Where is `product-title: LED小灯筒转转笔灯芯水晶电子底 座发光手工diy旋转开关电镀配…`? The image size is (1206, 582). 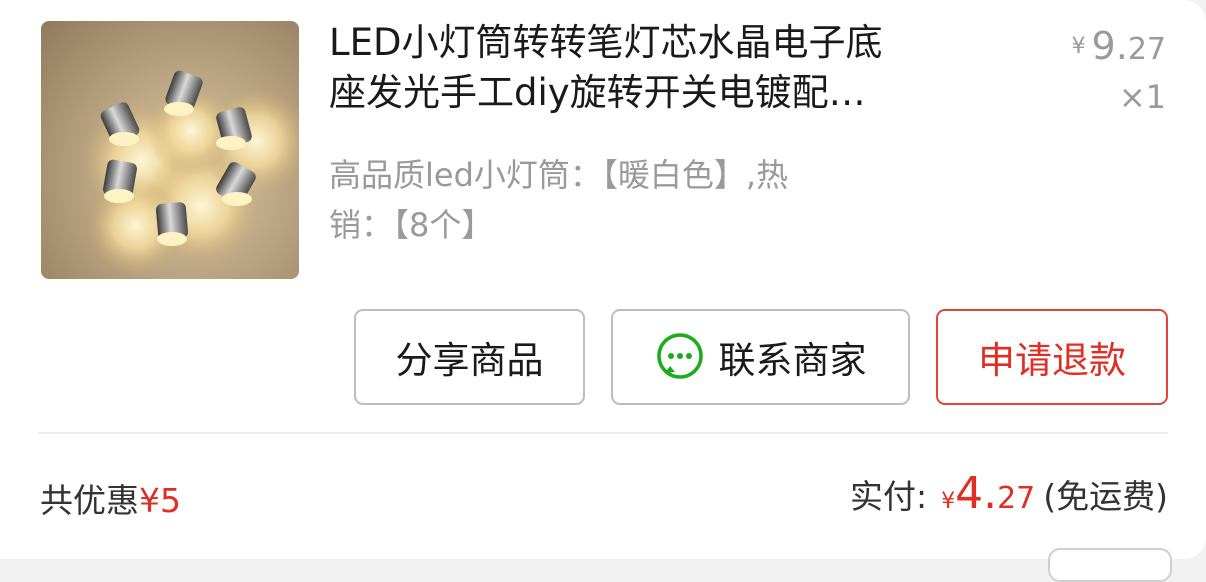 product-title: LED小灯筒转转笔灯芯水晶电子底 座发光手工diy旋转开关电镀配… is located at coordinates (674, 68).